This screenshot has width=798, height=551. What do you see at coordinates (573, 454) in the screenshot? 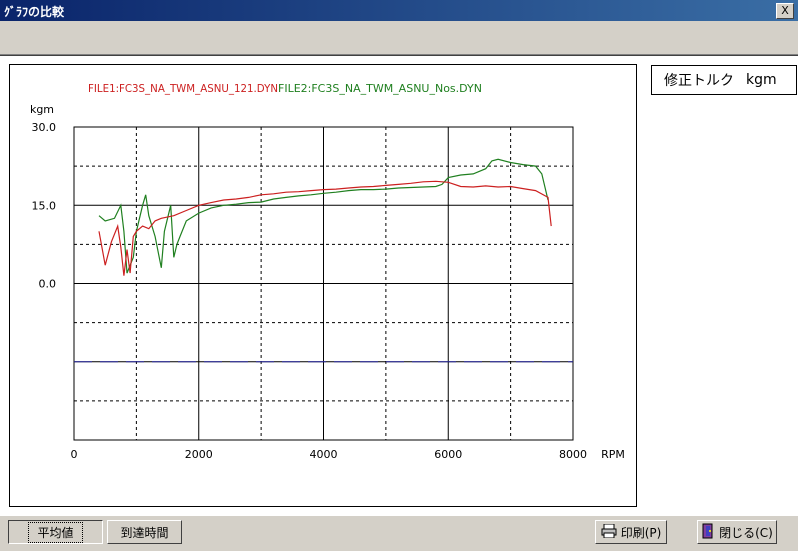
I see `x-tick-label: 8000` at bounding box center [573, 454].